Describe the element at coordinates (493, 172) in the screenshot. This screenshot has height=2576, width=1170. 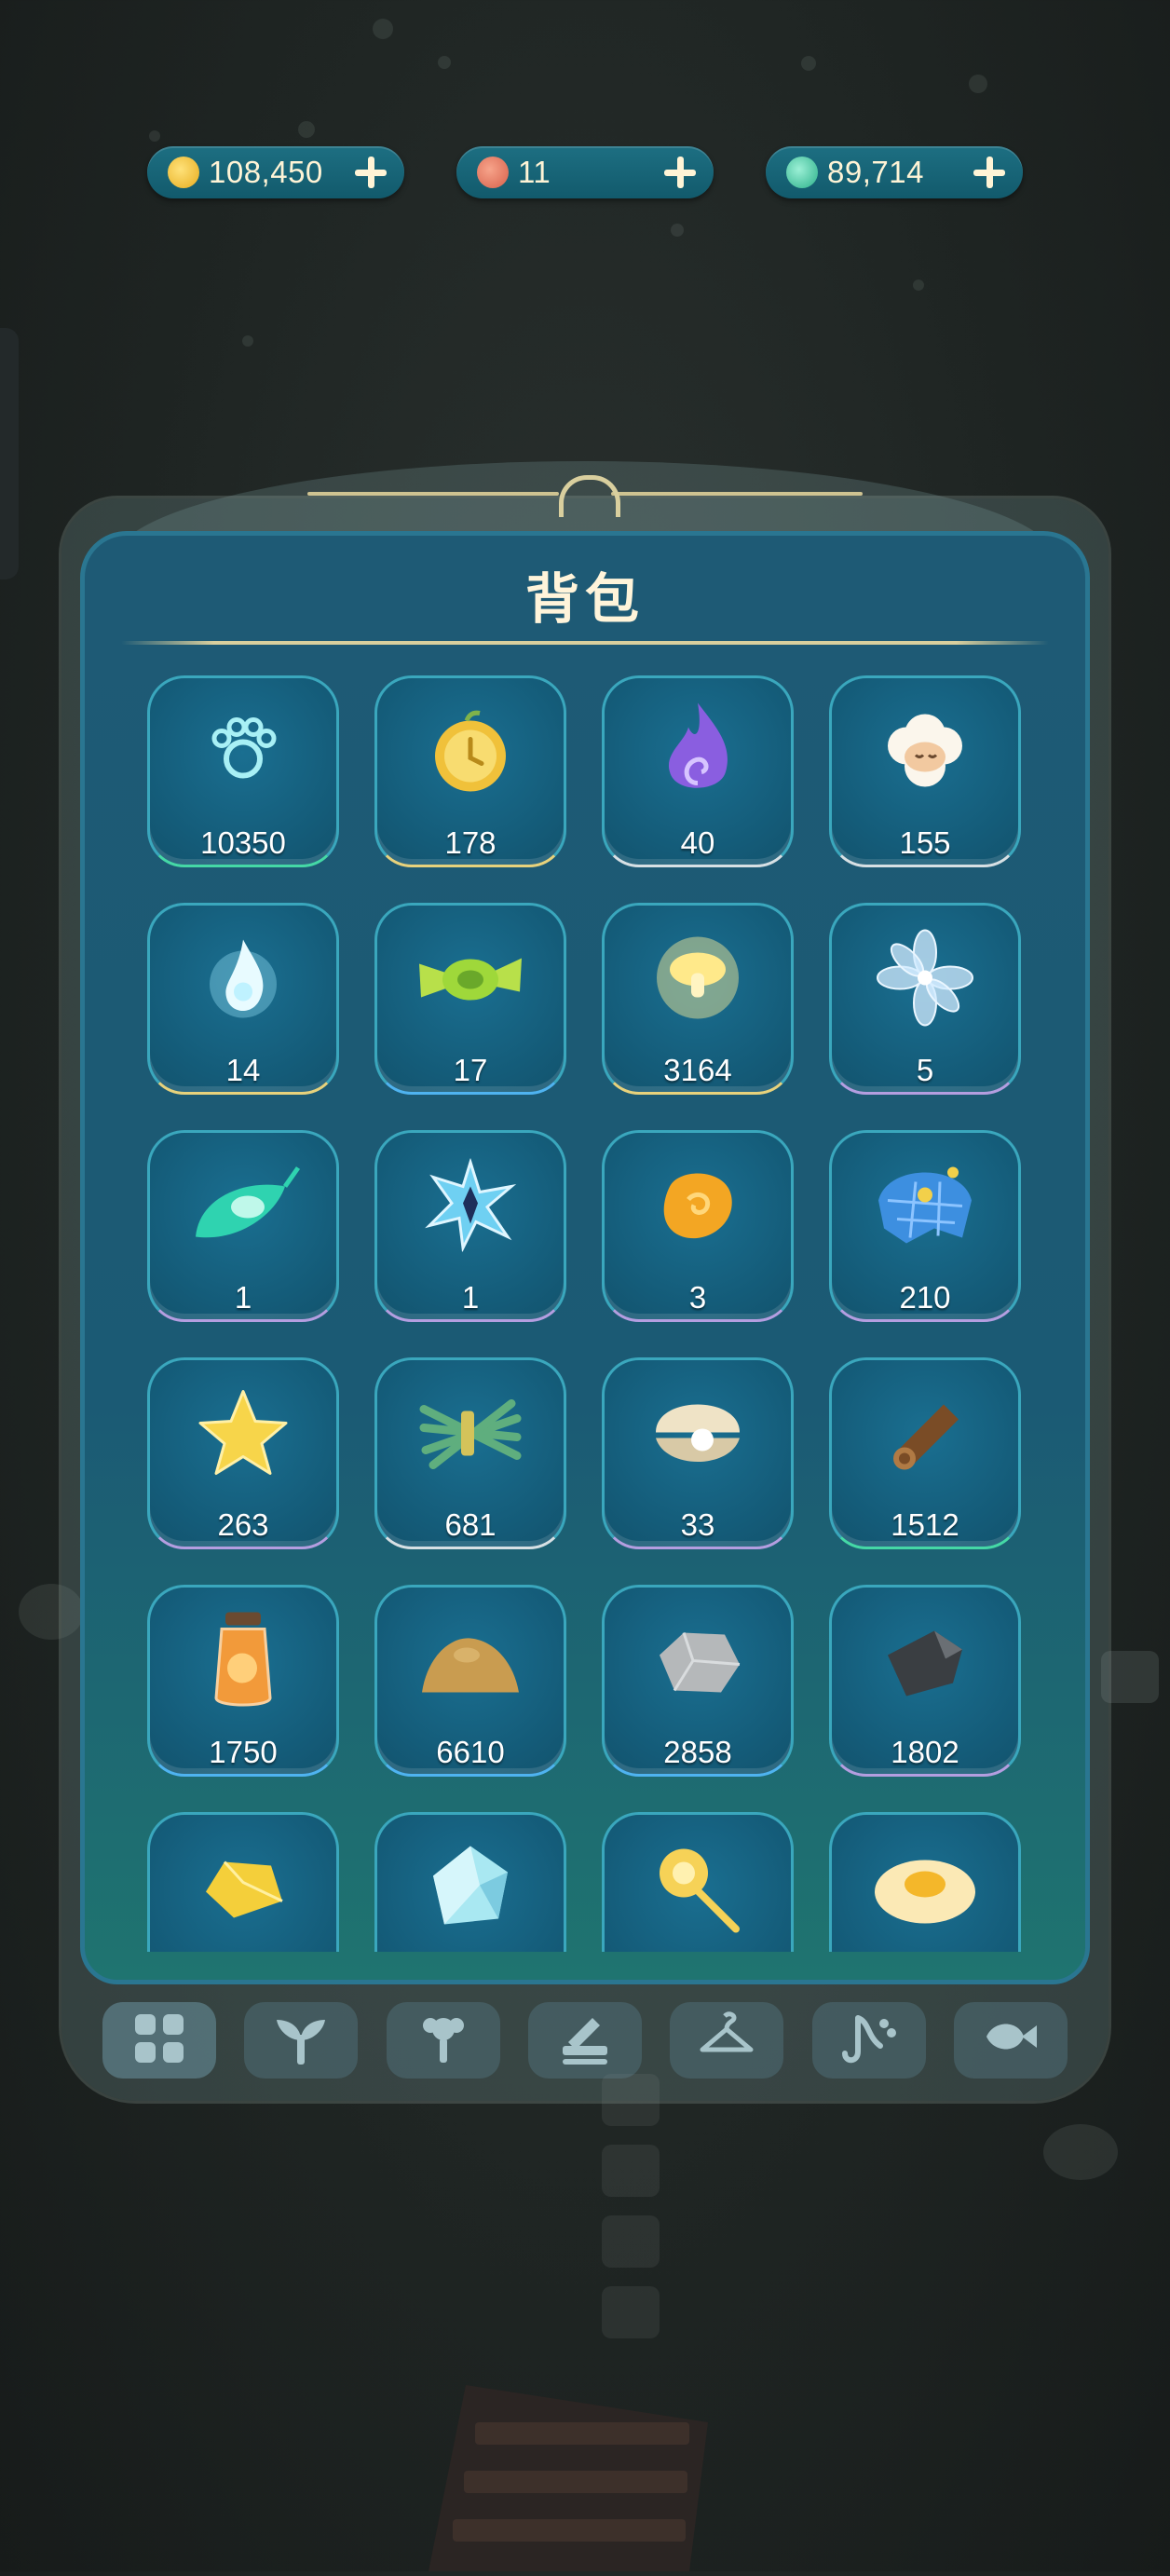
I see `red-gem-icon` at that location.